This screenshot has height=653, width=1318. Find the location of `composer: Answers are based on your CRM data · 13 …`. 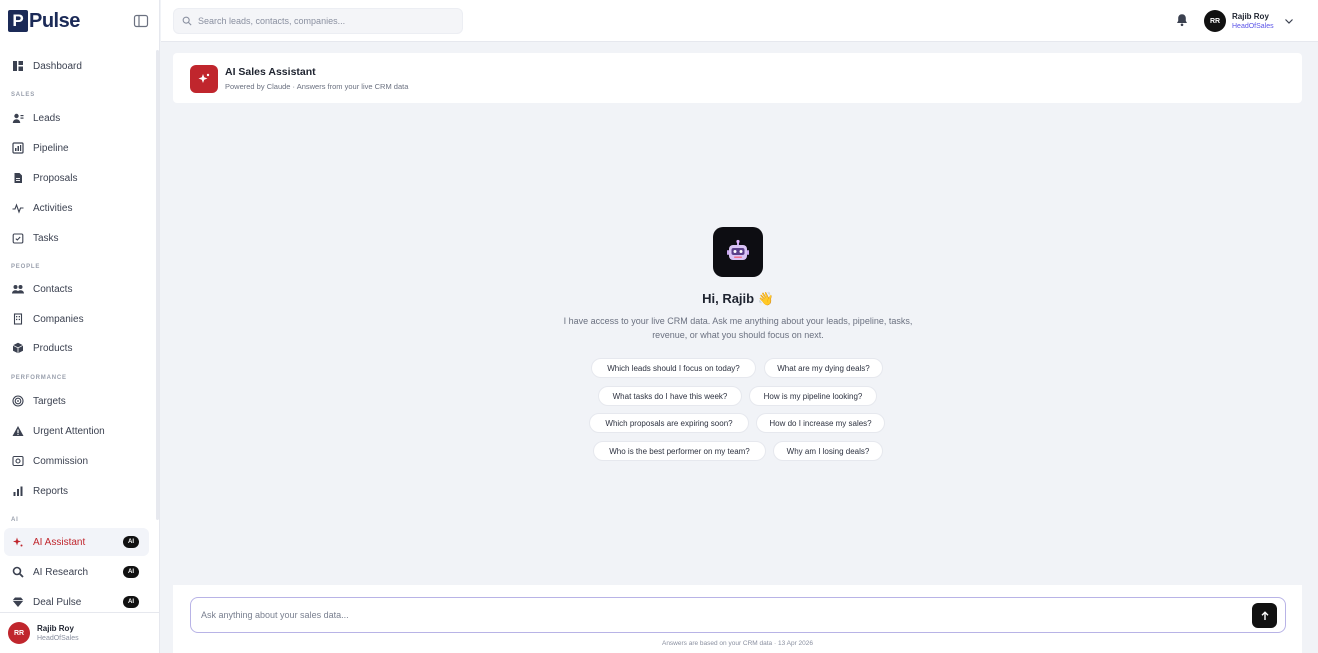

composer: Answers are based on your CRM data · 13 … is located at coordinates (737, 619).